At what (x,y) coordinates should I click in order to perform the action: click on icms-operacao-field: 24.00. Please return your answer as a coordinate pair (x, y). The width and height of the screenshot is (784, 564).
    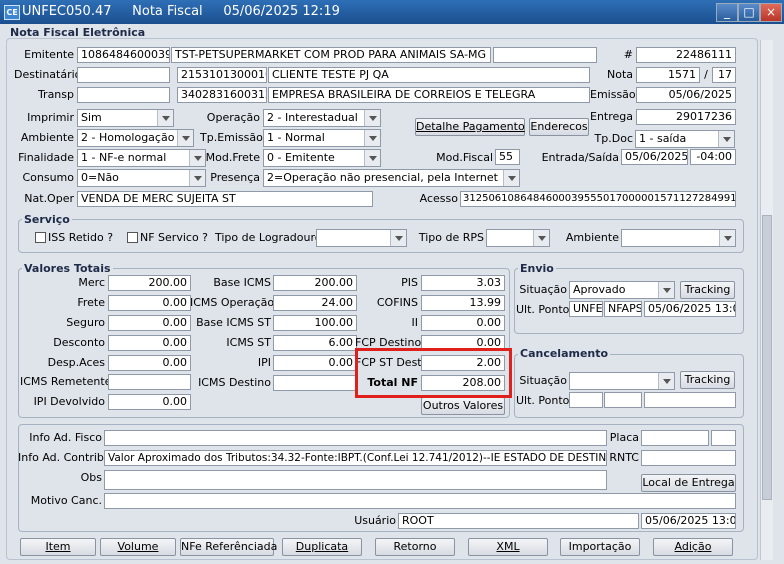
    Looking at the image, I should click on (315, 303).